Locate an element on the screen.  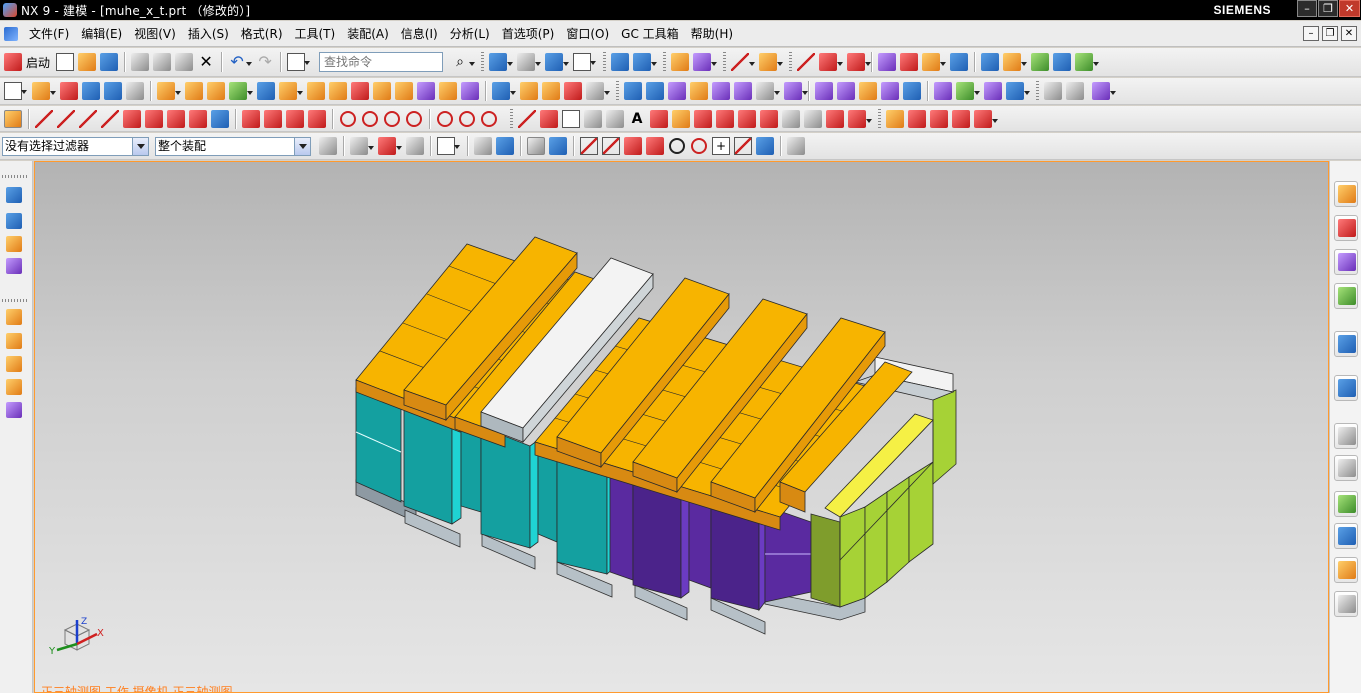
hole-icon is located at coordinates (91, 91).